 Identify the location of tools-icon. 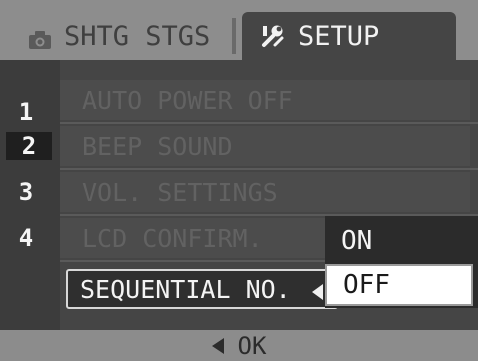
(273, 36).